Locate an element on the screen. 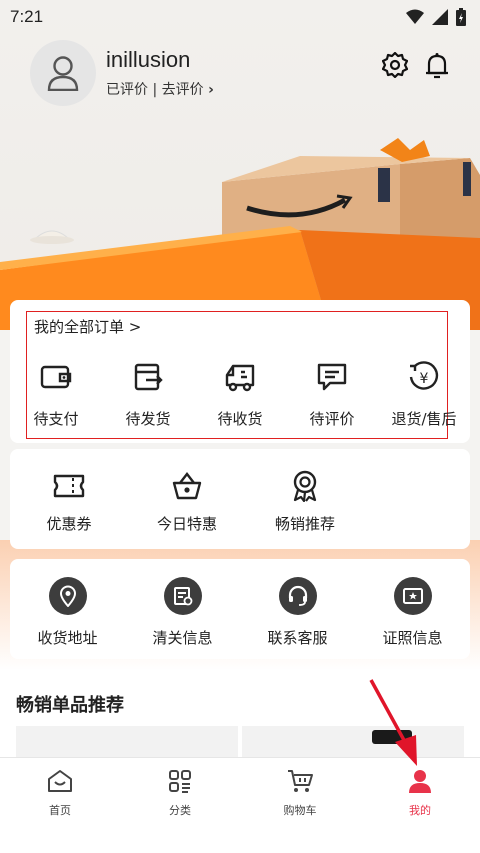  customs-doc-icon is located at coordinates (182, 596).